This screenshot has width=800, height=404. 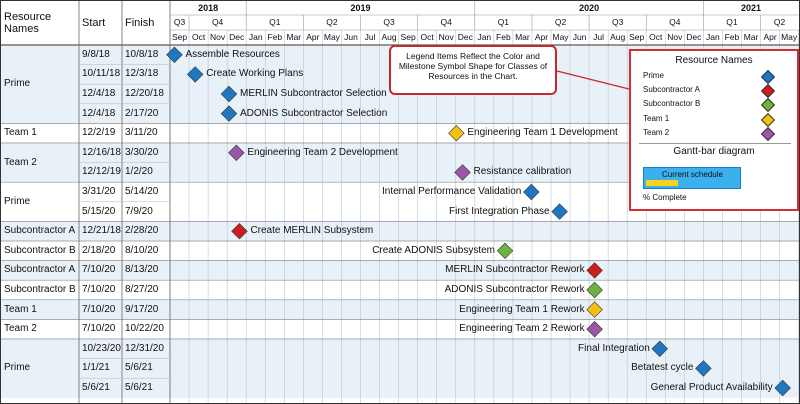 I want to click on finish-date: 3/11/20, so click(x=141, y=133).